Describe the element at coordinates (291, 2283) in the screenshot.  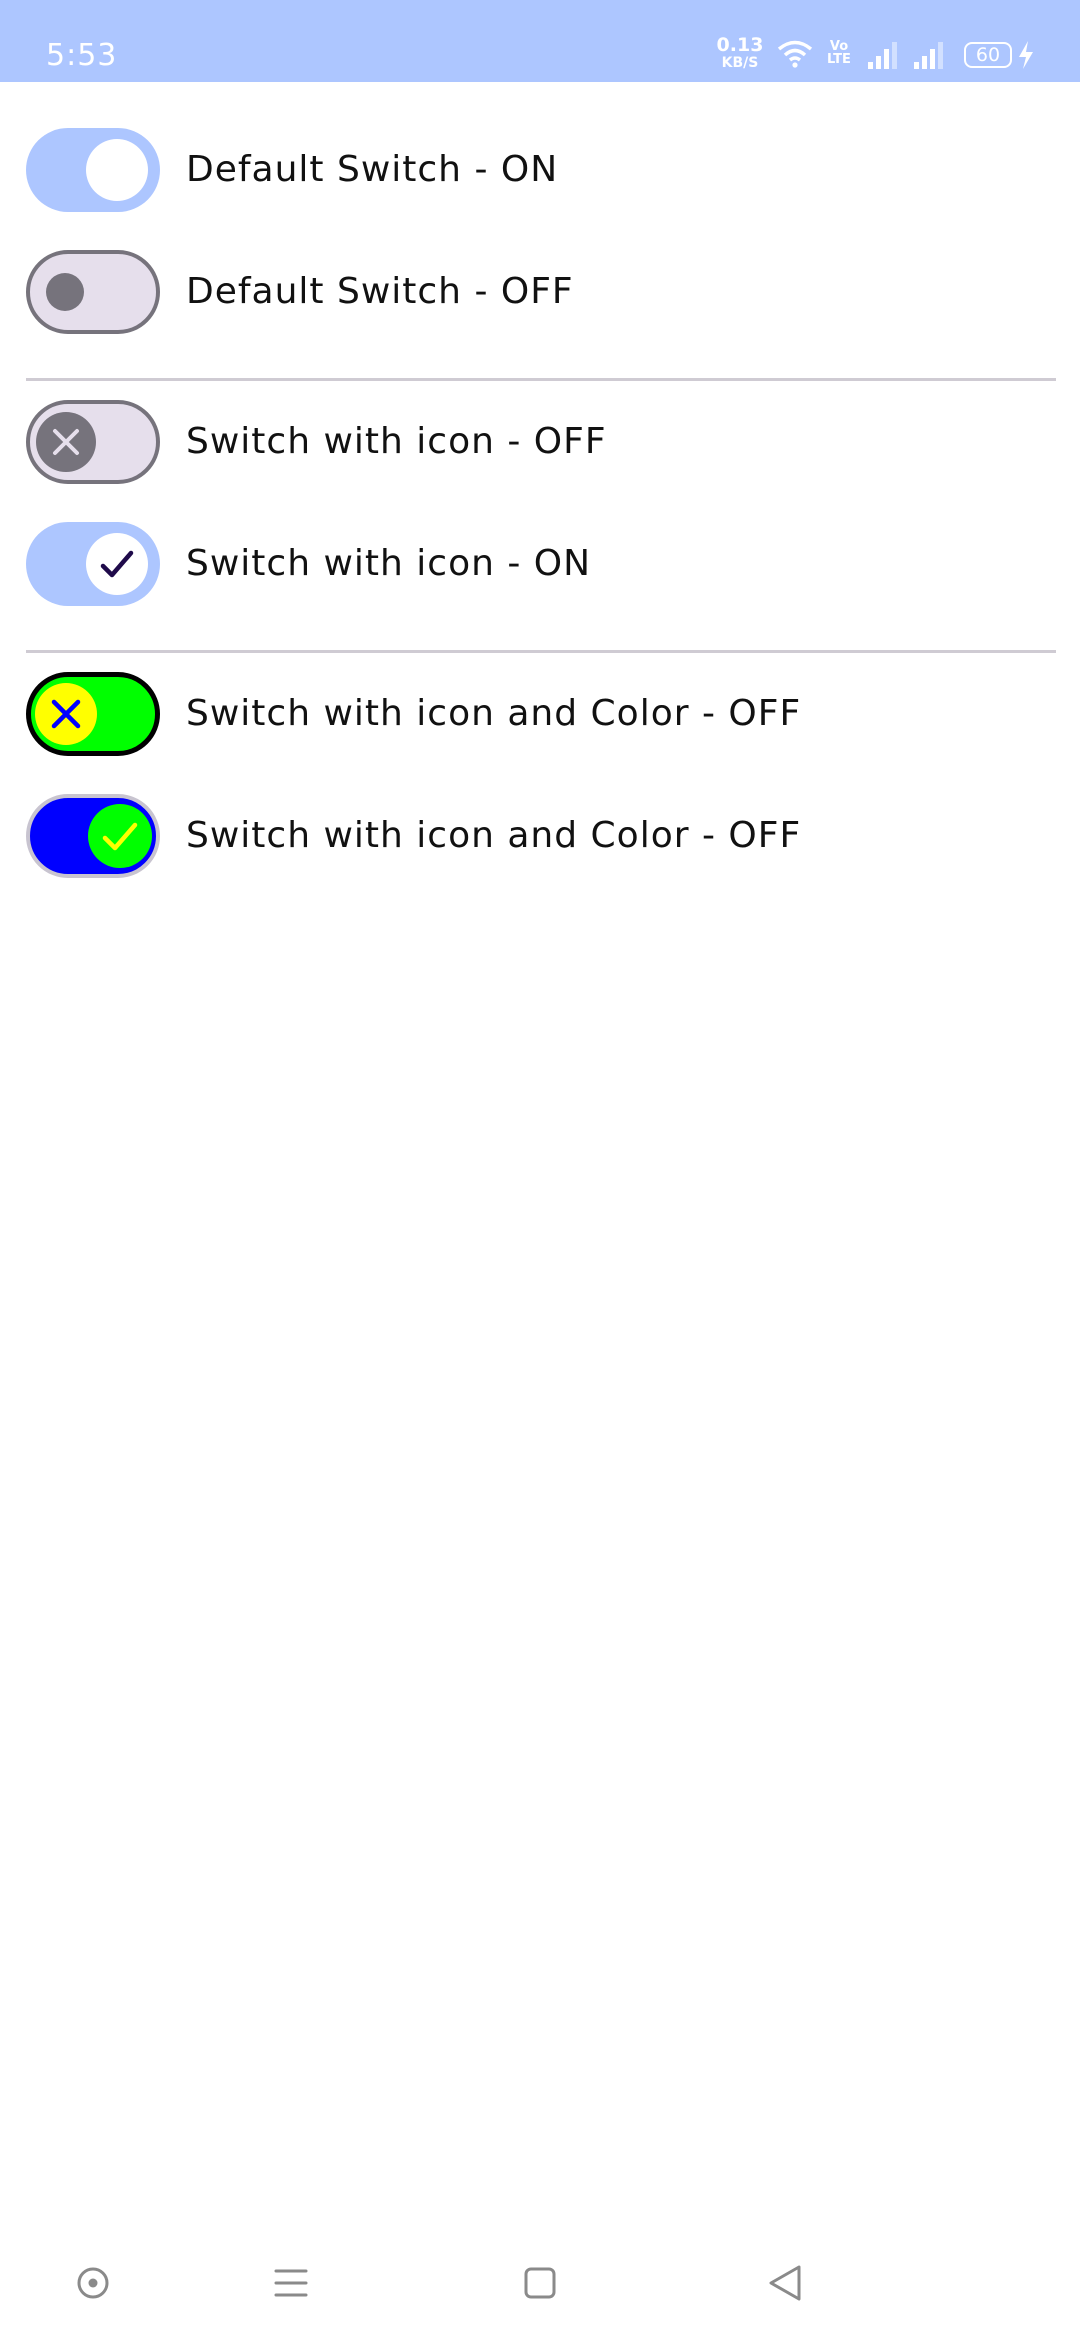
I see `menu-icon` at that location.